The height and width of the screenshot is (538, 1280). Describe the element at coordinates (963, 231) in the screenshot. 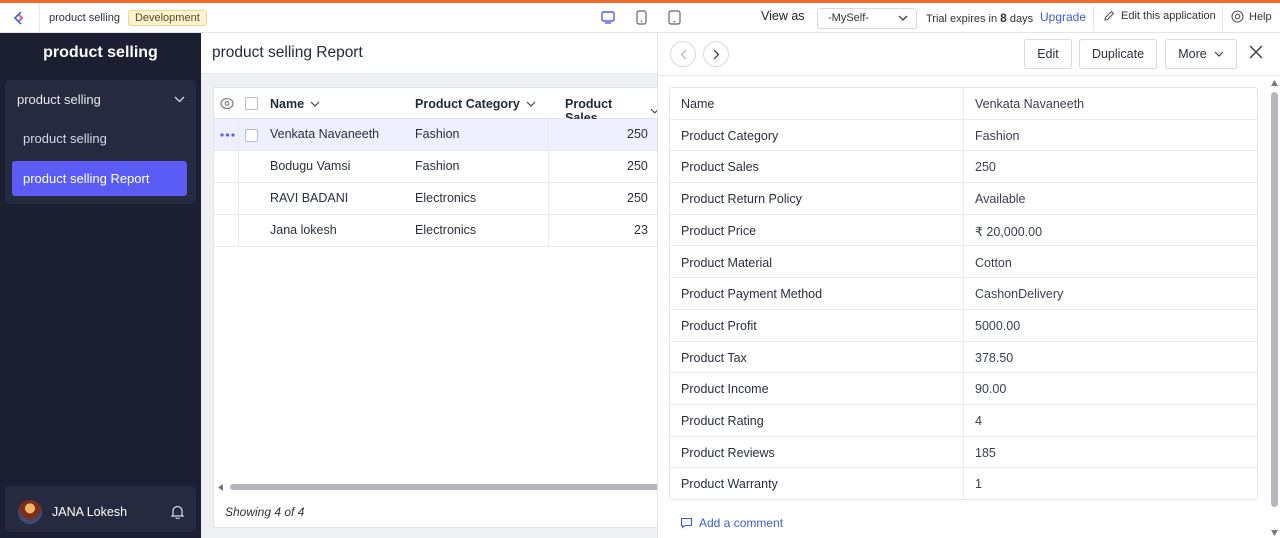

I see `field-row: Product Price ₹ 20,000.00` at that location.